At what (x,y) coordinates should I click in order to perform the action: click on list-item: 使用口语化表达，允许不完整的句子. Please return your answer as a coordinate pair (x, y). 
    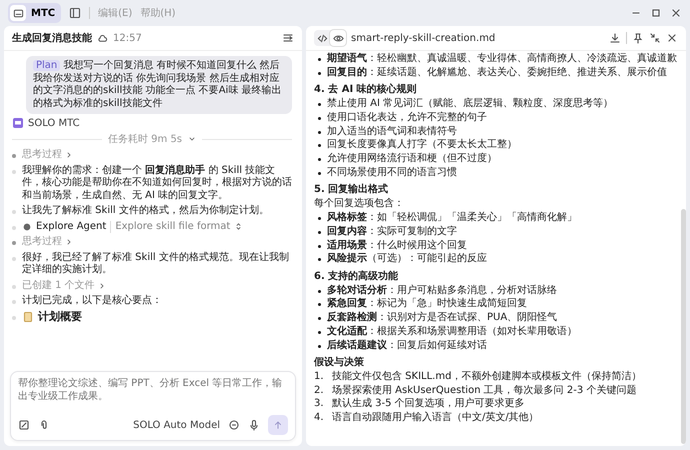
    Looking at the image, I should click on (407, 118).